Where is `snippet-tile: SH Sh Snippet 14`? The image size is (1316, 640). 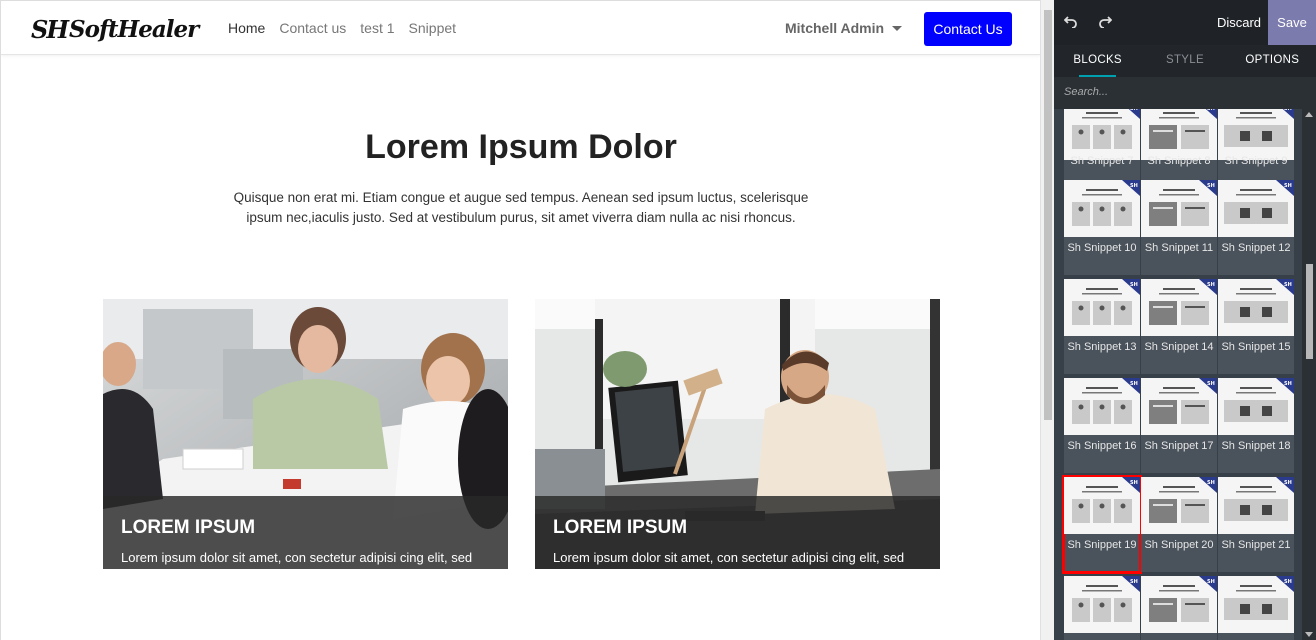 snippet-tile: SH Sh Snippet 14 is located at coordinates (1179, 326).